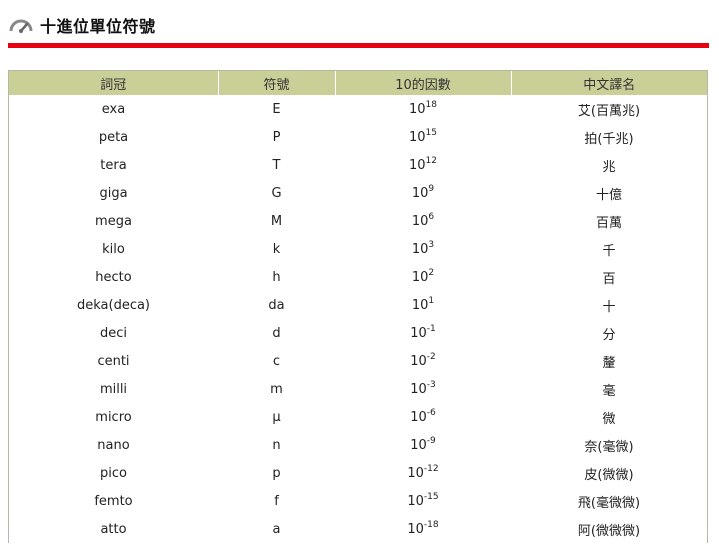  What do you see at coordinates (609, 447) in the screenshot?
I see `cell-chinese-name: 奈(毫微)` at bounding box center [609, 447].